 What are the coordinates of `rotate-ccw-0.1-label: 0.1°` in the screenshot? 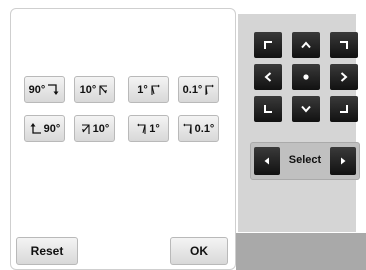 It's located at (204, 128).